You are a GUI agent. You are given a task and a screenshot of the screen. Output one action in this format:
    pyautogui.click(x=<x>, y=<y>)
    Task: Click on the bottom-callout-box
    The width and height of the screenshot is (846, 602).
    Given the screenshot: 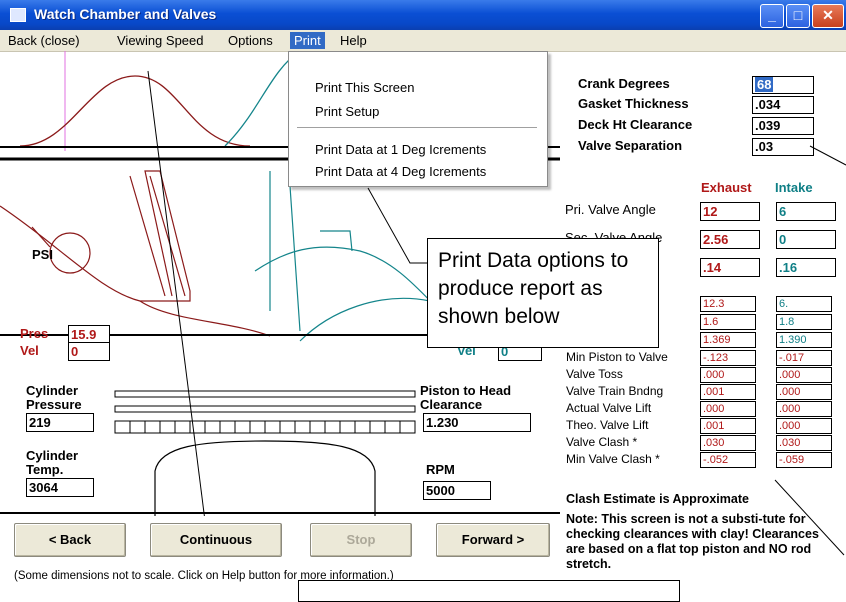 What is the action you would take?
    pyautogui.click(x=489, y=591)
    